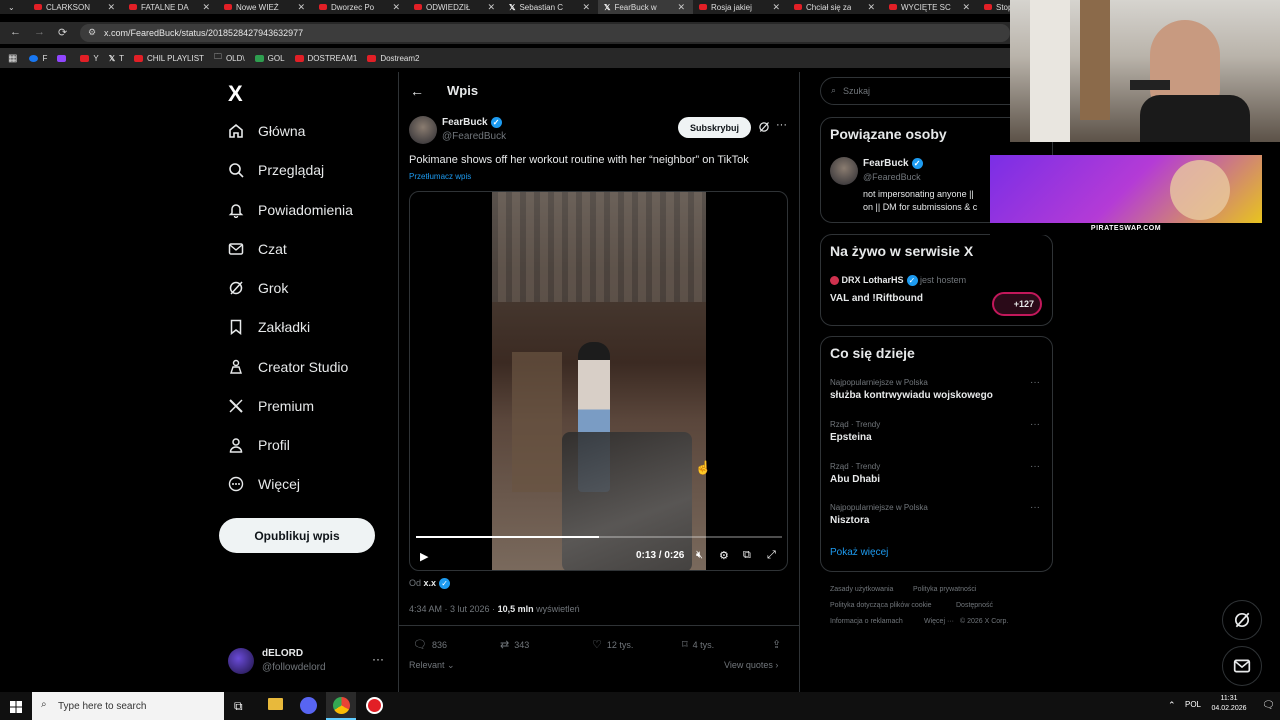  I want to click on notification-icon: 🗨︎, so click(1268, 705).